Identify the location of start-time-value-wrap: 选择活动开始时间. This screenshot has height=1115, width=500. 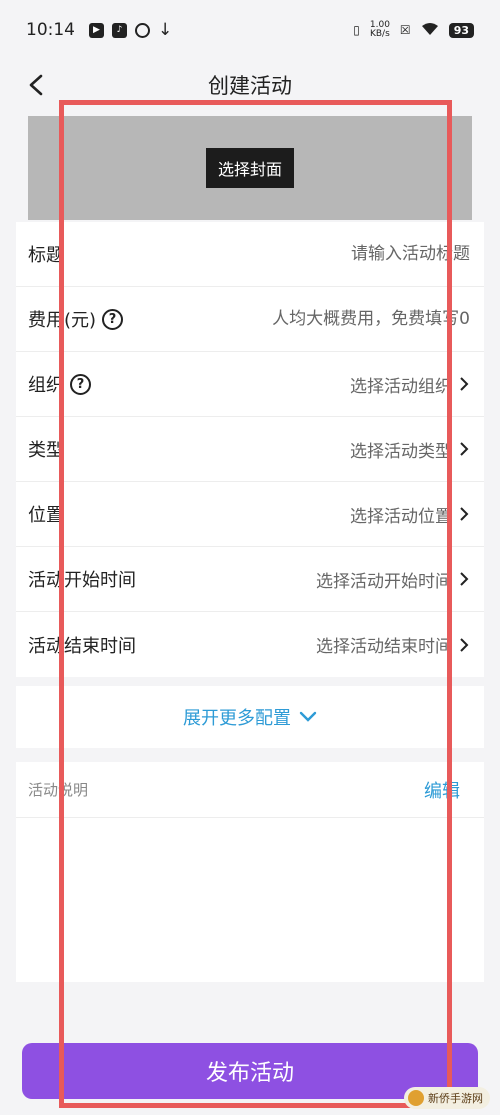
(393, 579).